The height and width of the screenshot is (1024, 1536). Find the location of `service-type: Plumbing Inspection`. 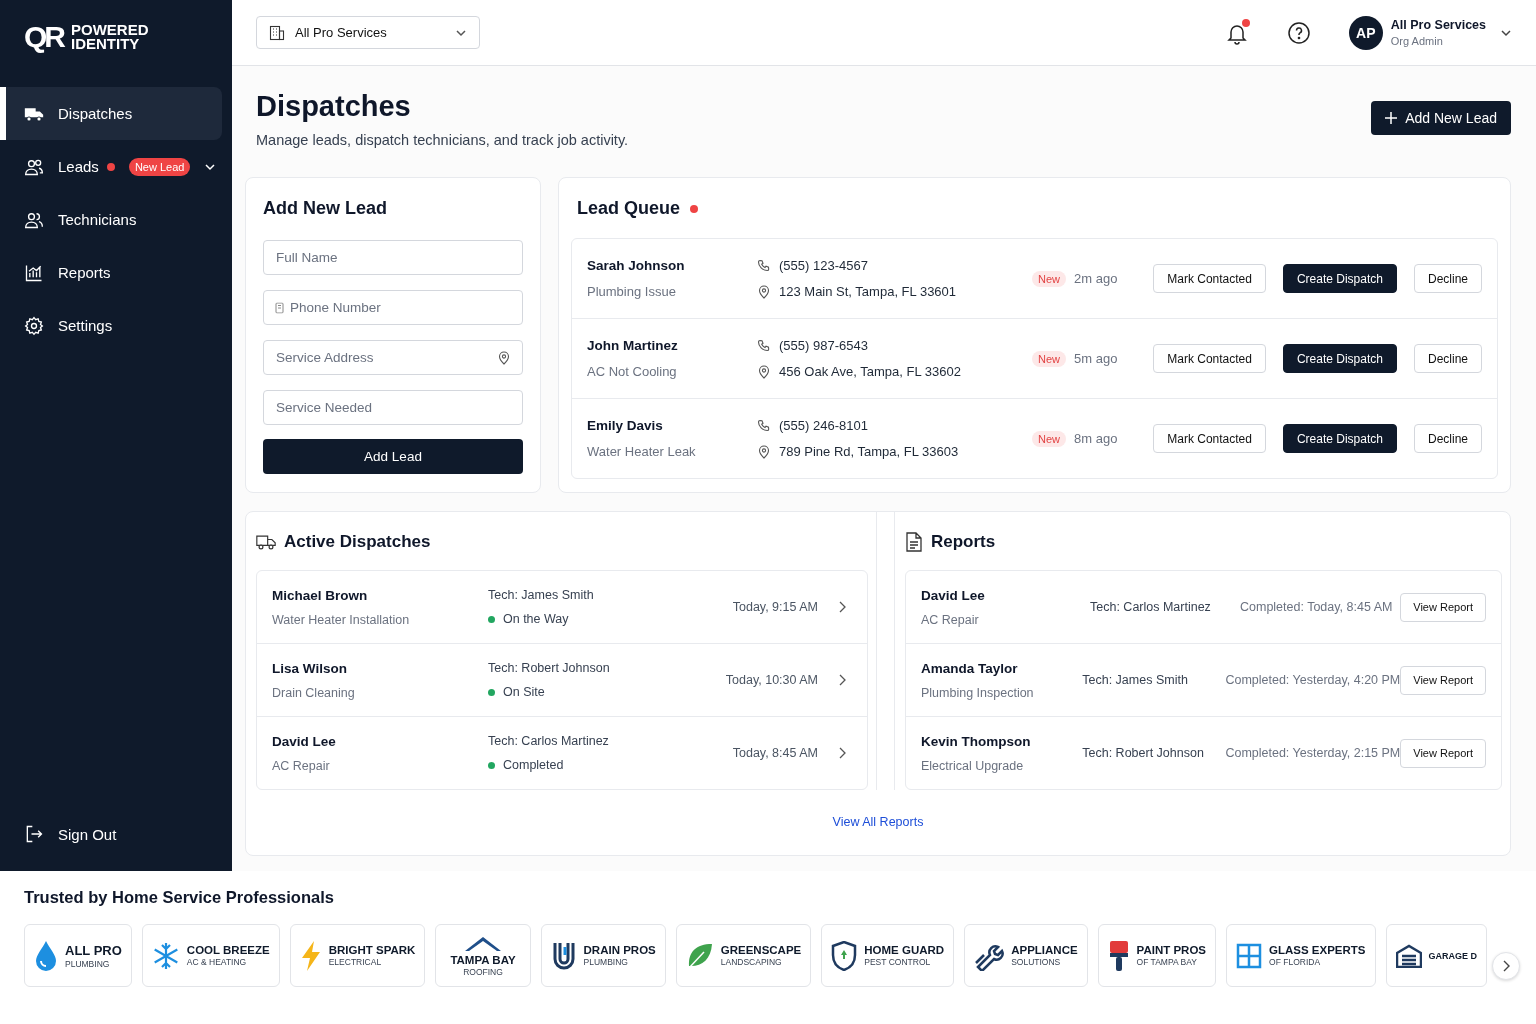

service-type: Plumbing Inspection is located at coordinates (978, 692).